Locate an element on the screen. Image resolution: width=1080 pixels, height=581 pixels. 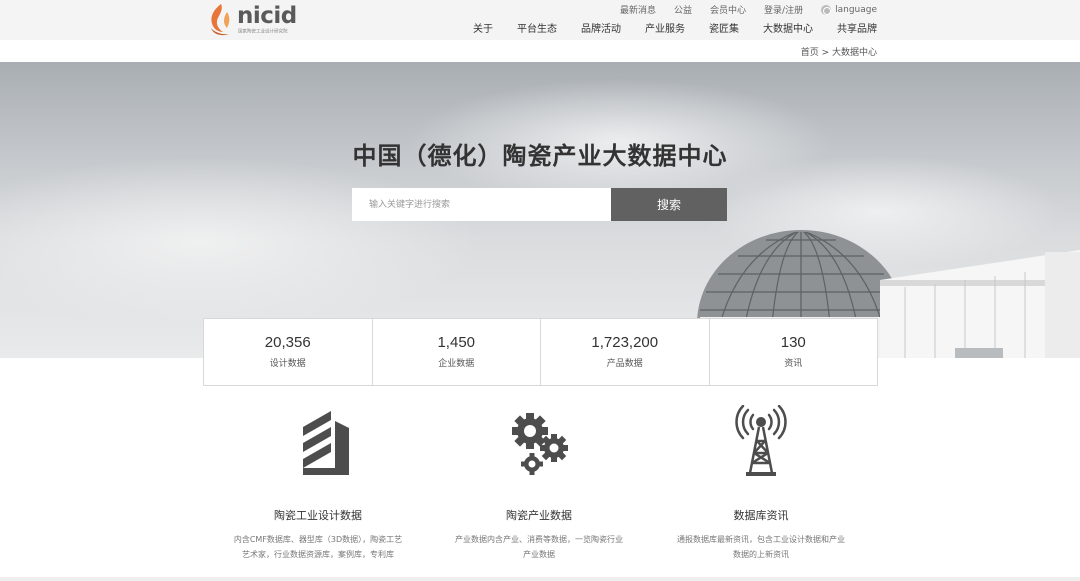
top-link-charity: 公益 is located at coordinates (683, 9).